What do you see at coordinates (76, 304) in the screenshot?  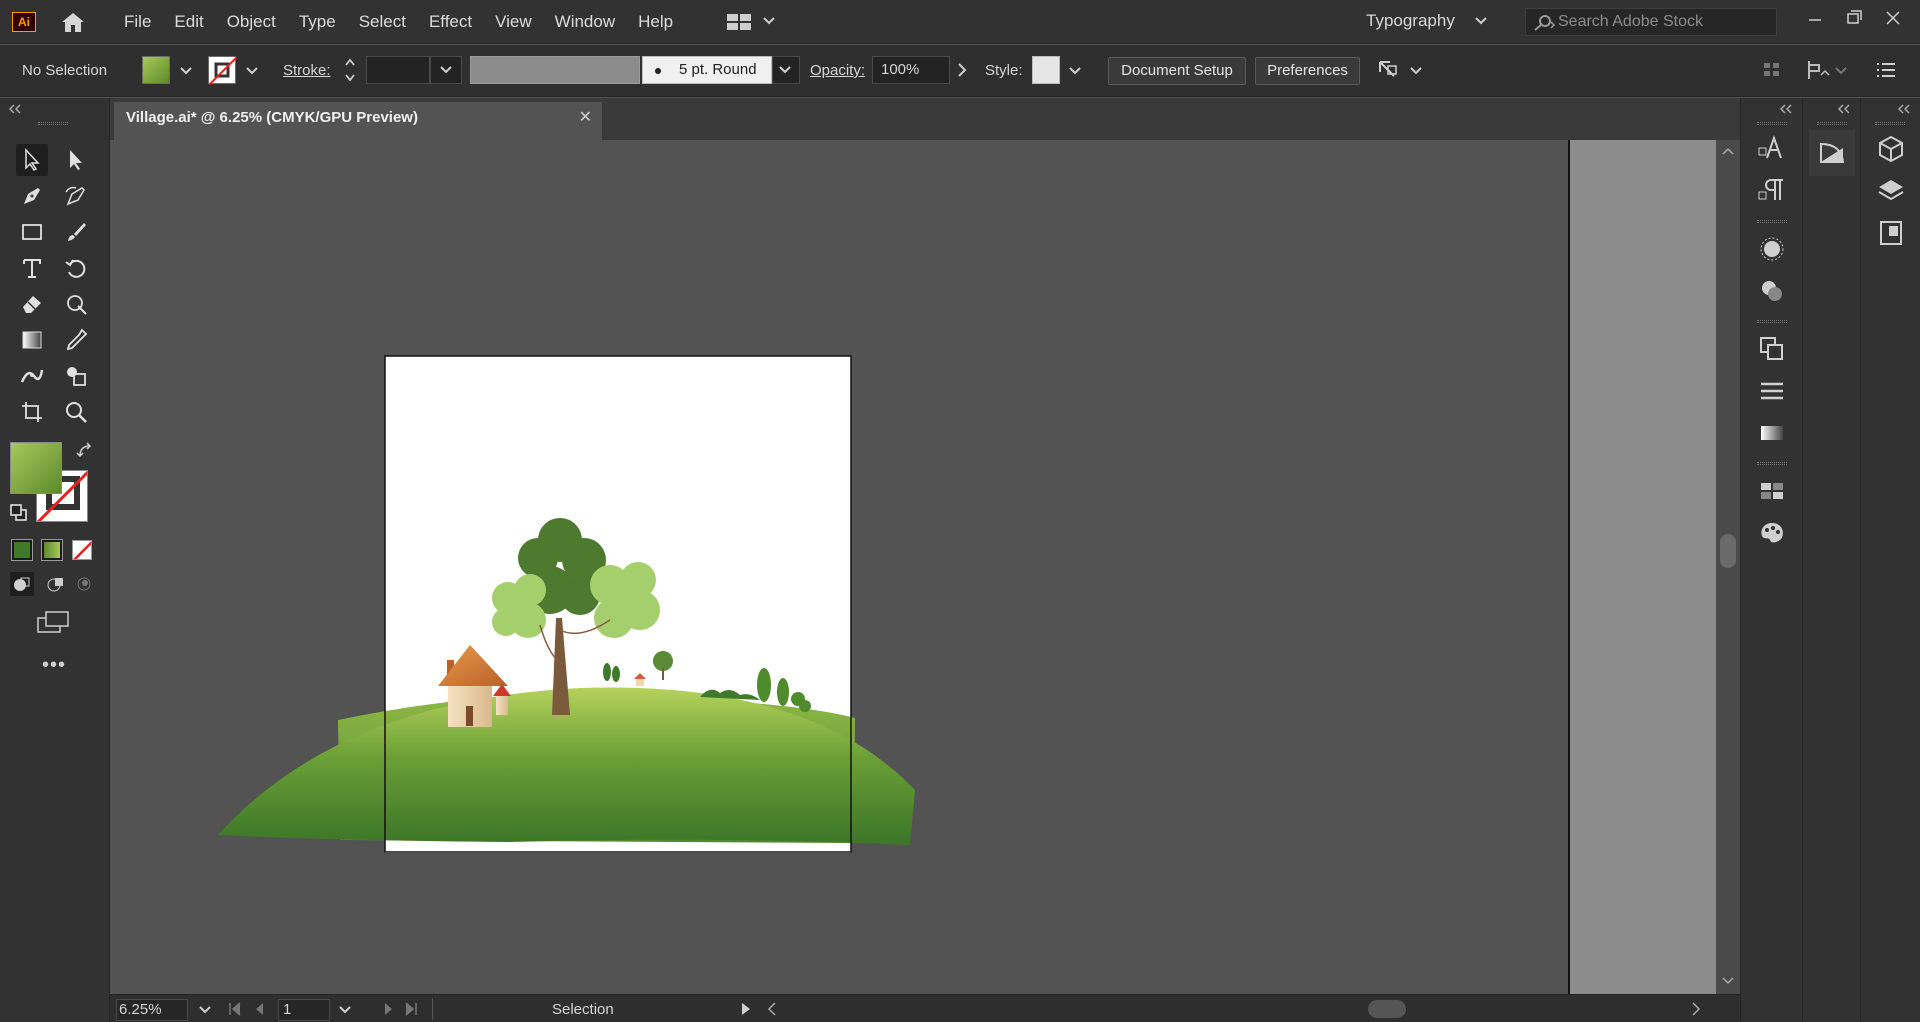 I see `puppet-warp-tool` at bounding box center [76, 304].